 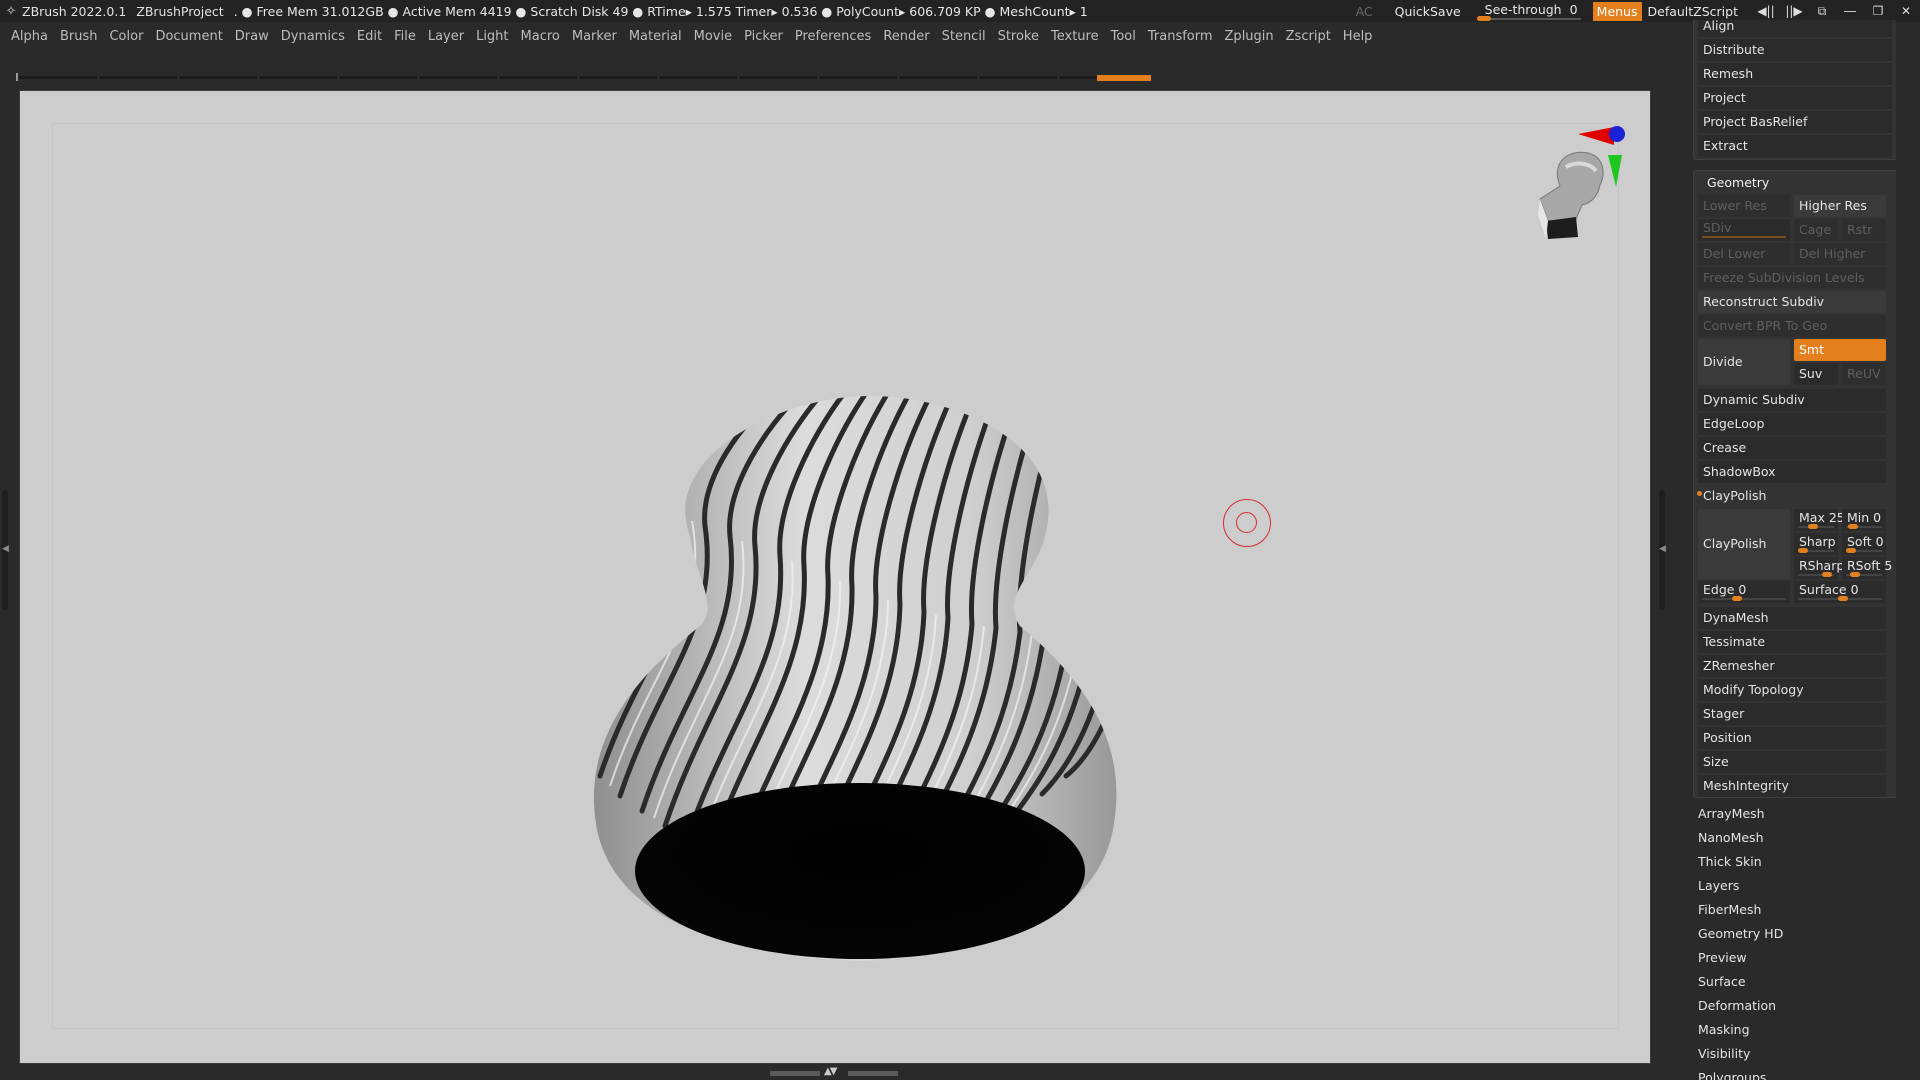 I want to click on close-icon: ✕, so click(x=1906, y=11).